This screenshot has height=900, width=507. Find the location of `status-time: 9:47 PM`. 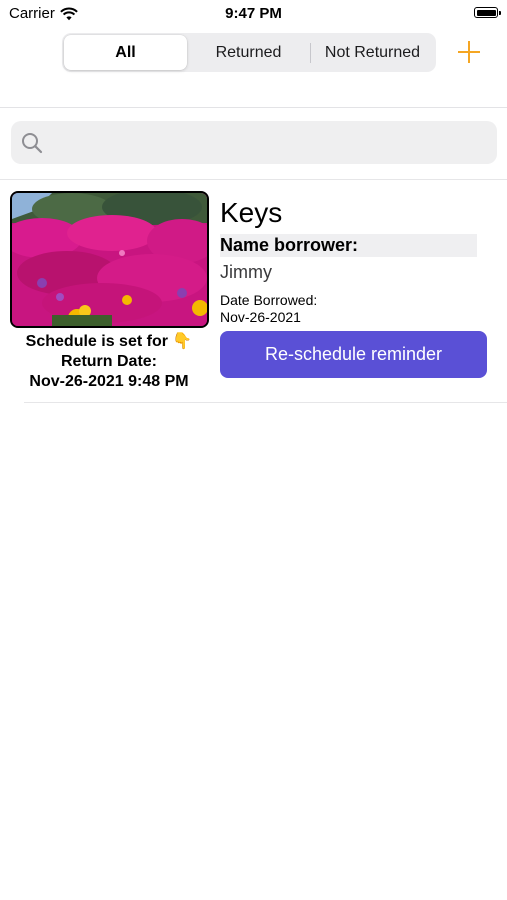

status-time: 9:47 PM is located at coordinates (253, 13).